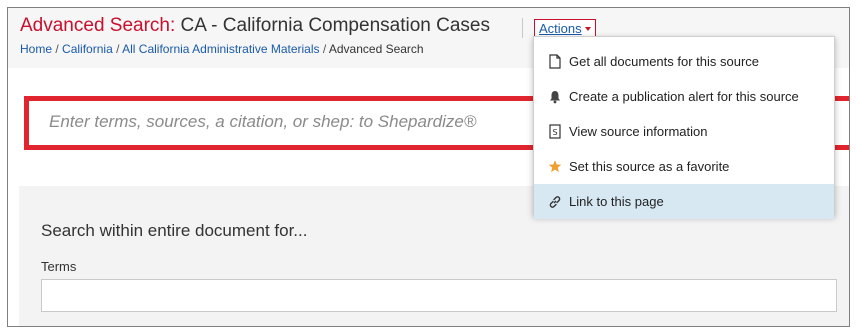  Describe the element at coordinates (638, 131) in the screenshot. I see `menu-item-label: View source information` at that location.